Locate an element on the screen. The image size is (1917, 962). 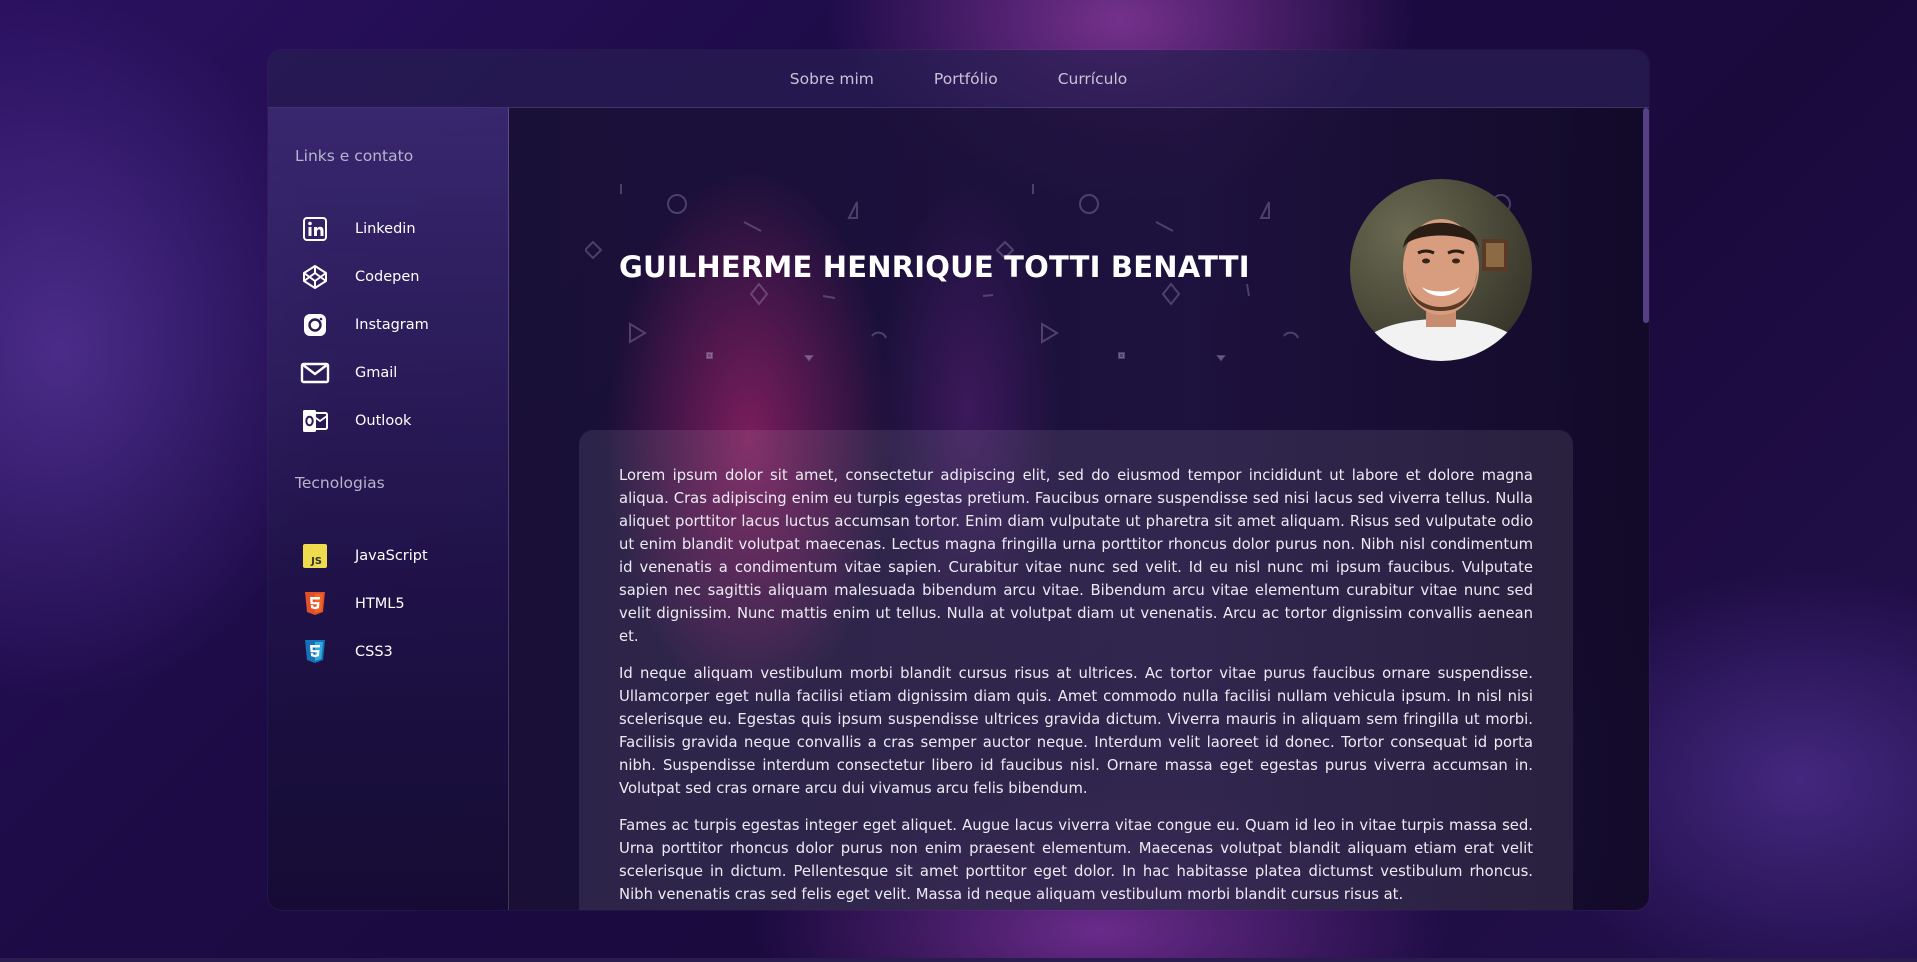
scrollbar is located at coordinates (1646, 215).